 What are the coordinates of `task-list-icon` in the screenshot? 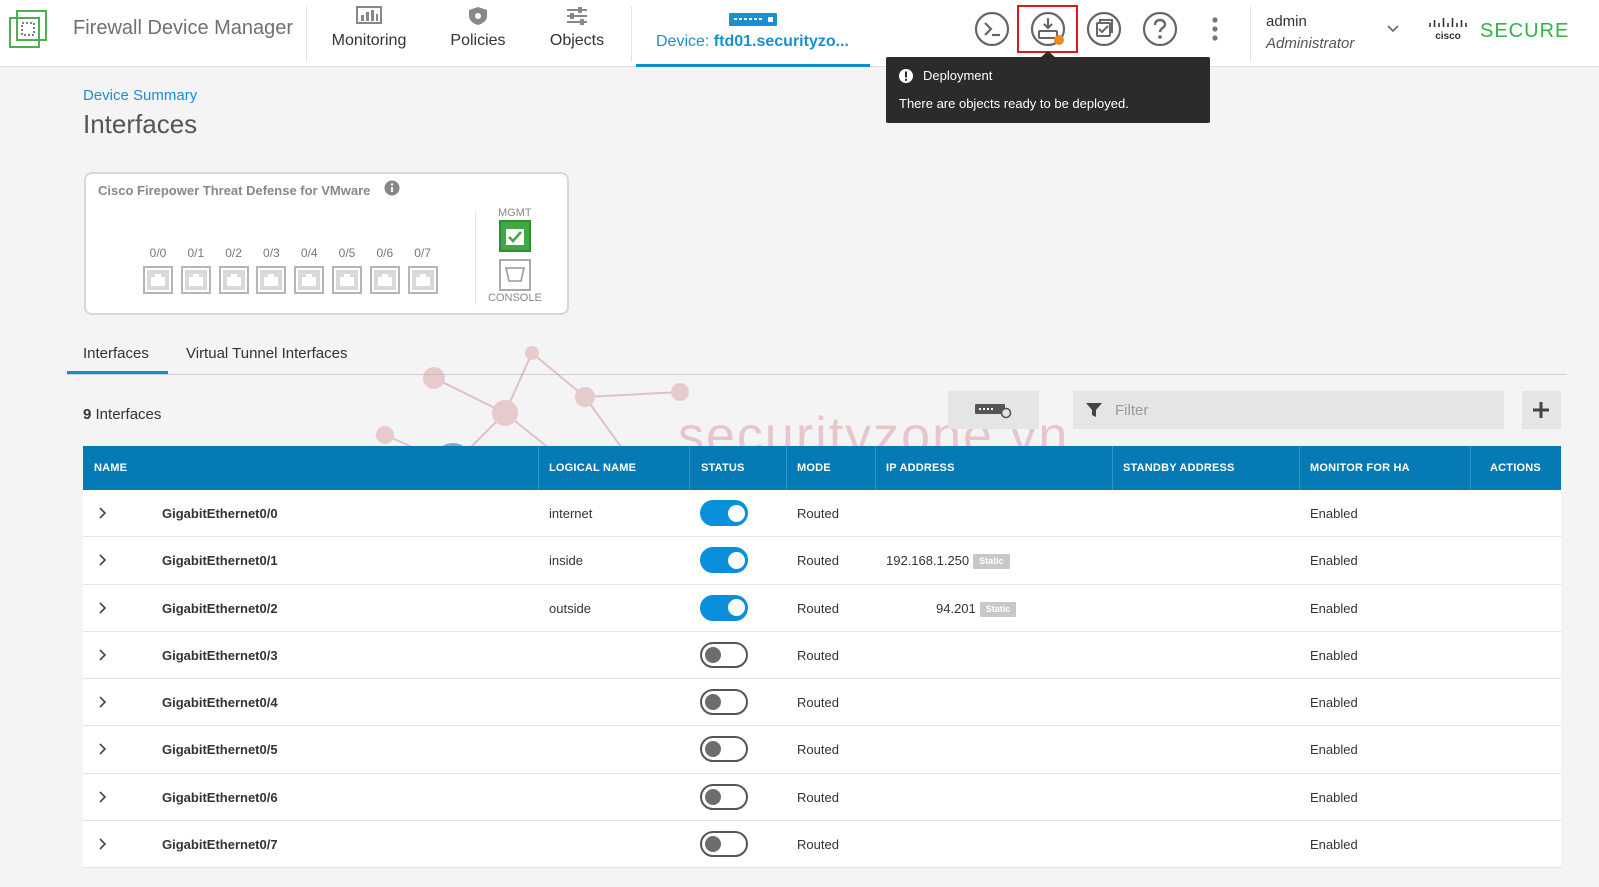 It's located at (1104, 29).